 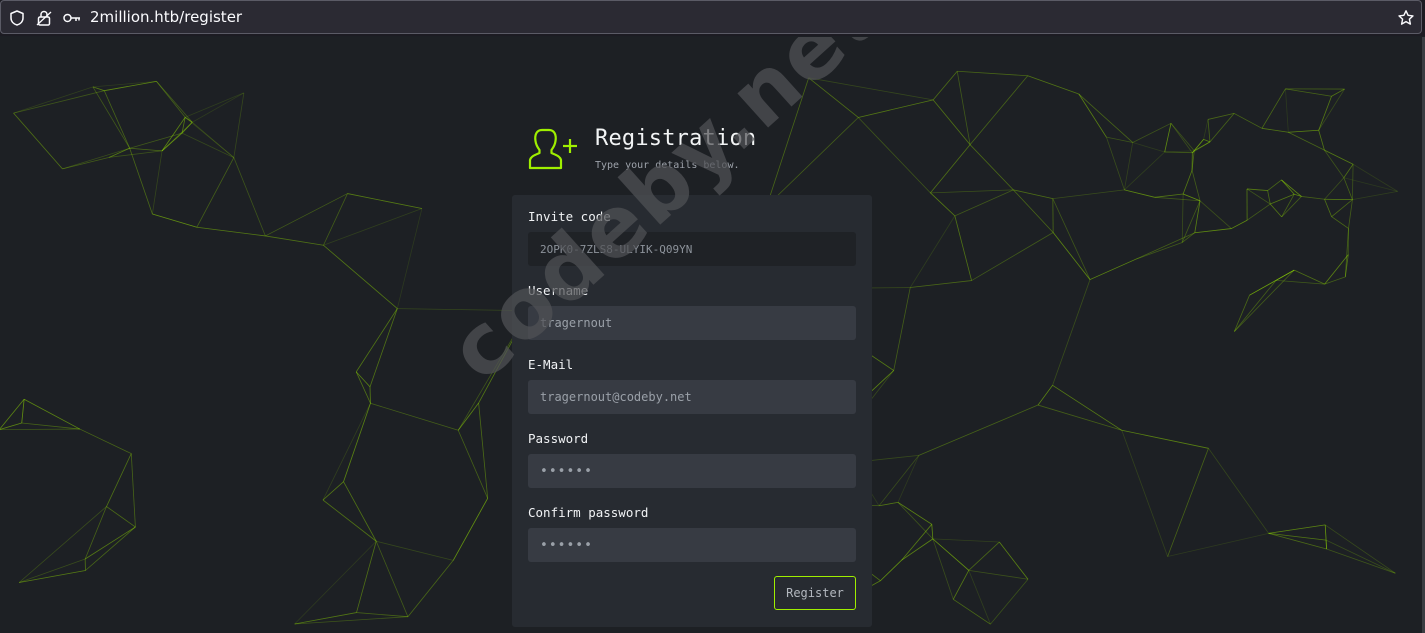 I want to click on address-bar: 2million.htb/register, so click(x=711, y=17).